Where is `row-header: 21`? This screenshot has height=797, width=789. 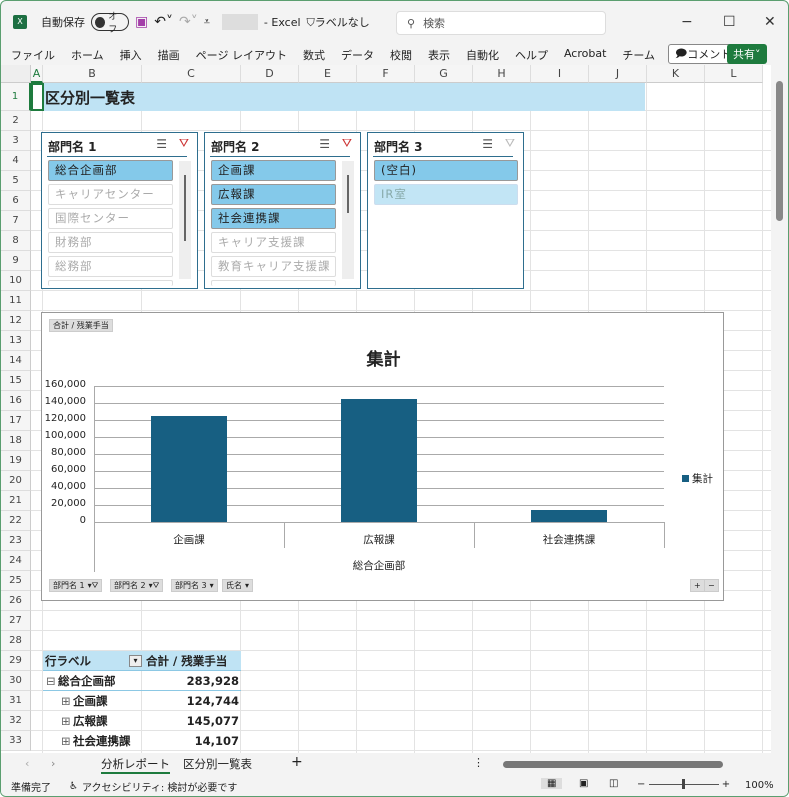 row-header: 21 is located at coordinates (16, 501).